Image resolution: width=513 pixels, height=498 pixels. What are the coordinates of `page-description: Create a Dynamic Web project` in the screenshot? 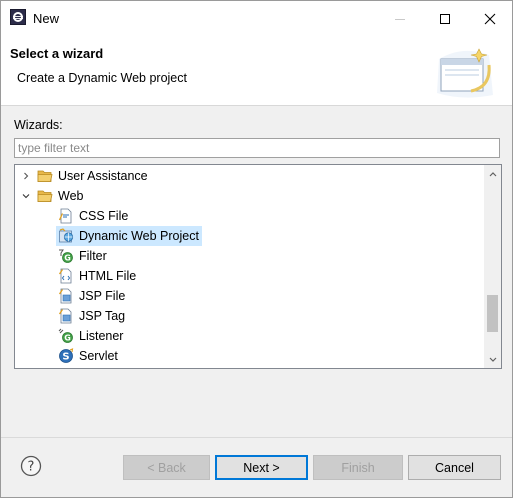 It's located at (102, 78).